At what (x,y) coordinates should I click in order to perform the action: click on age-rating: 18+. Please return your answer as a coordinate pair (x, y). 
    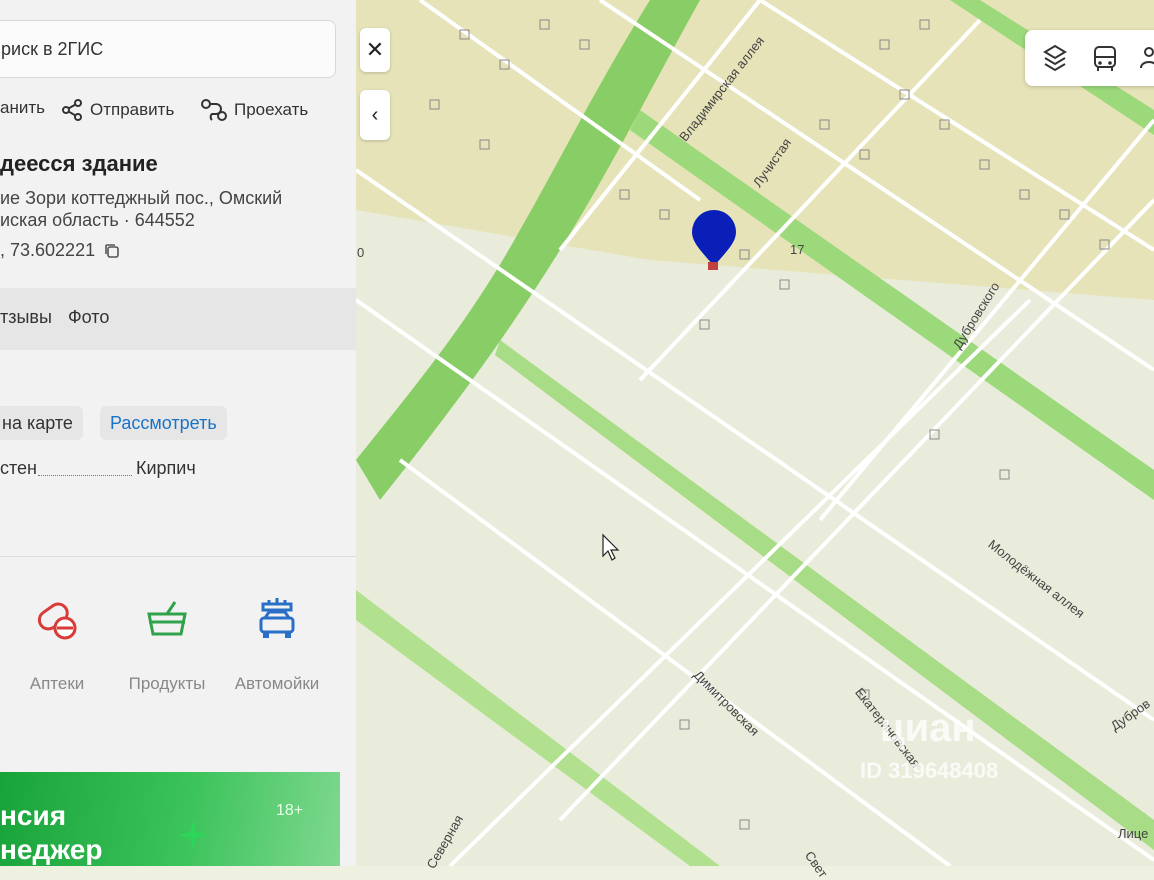
    Looking at the image, I should click on (290, 810).